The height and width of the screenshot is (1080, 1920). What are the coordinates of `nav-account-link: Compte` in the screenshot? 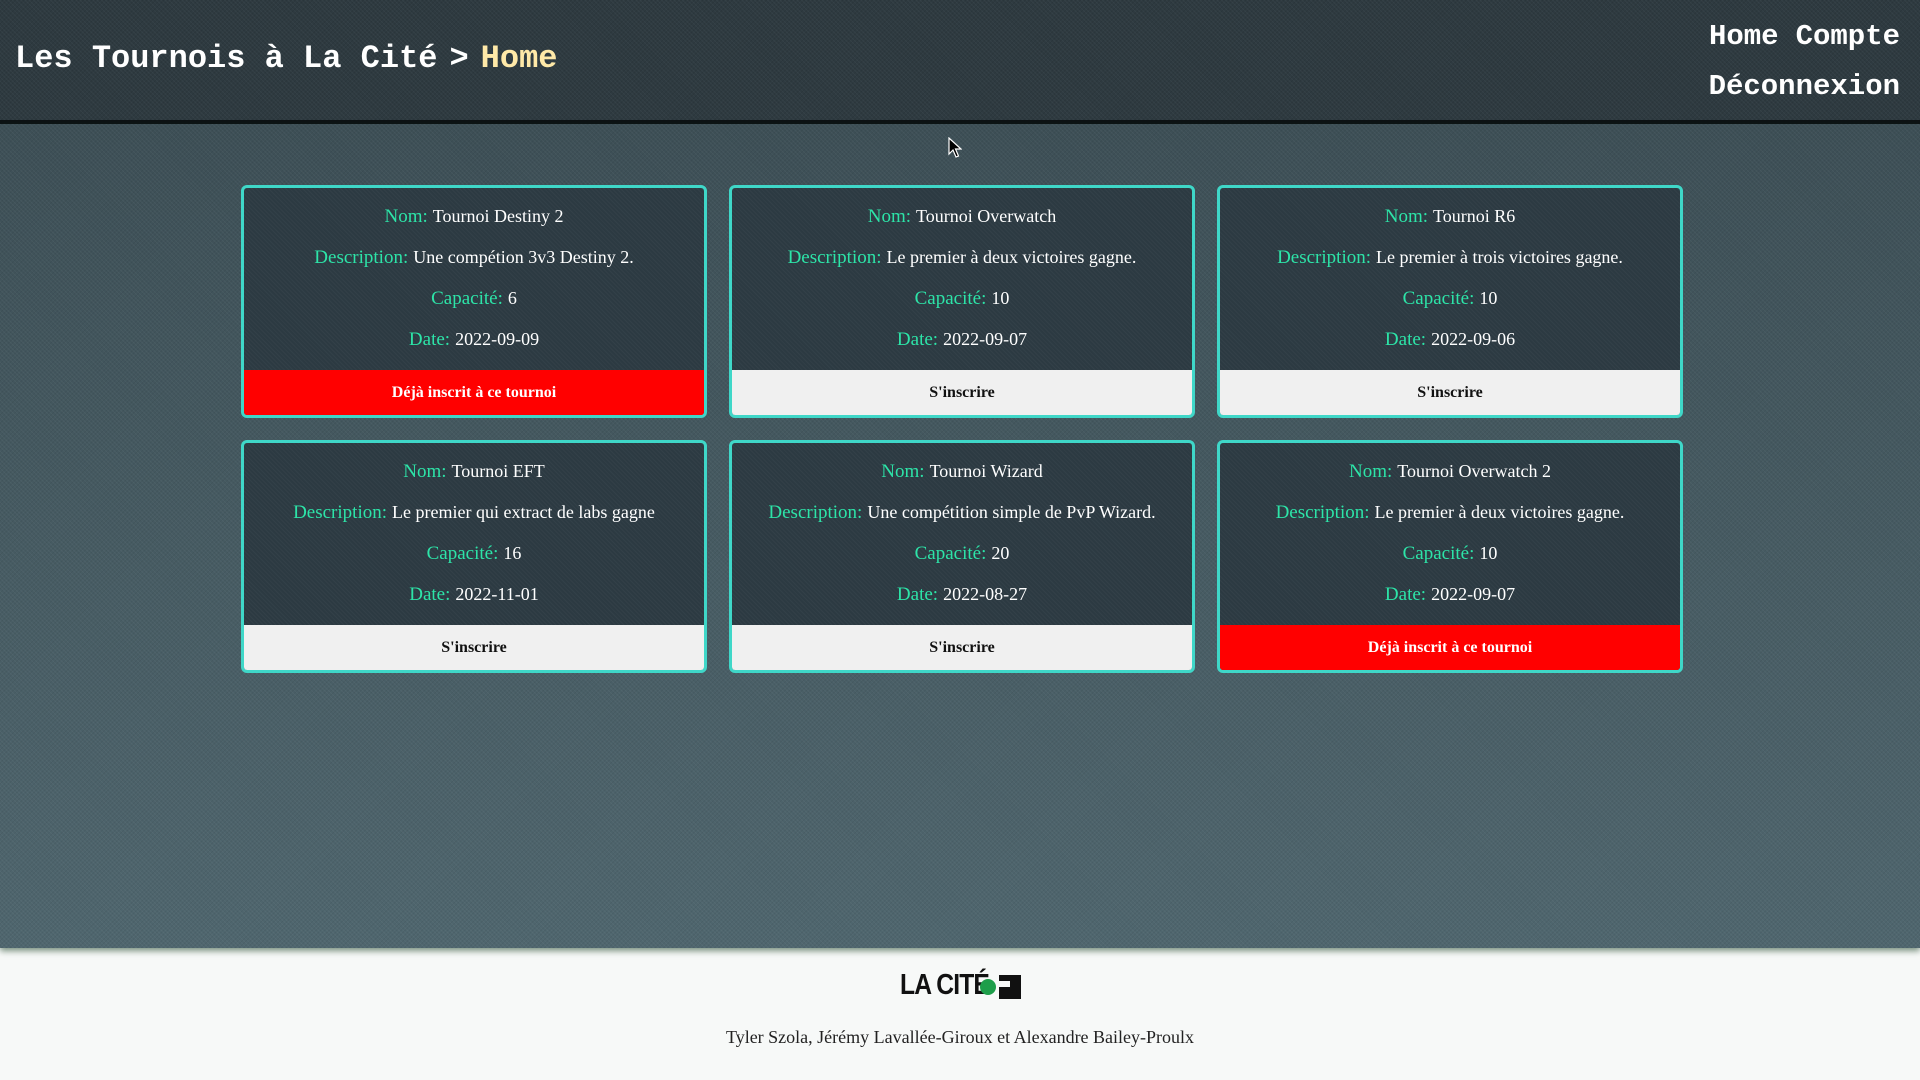 It's located at (1848, 36).